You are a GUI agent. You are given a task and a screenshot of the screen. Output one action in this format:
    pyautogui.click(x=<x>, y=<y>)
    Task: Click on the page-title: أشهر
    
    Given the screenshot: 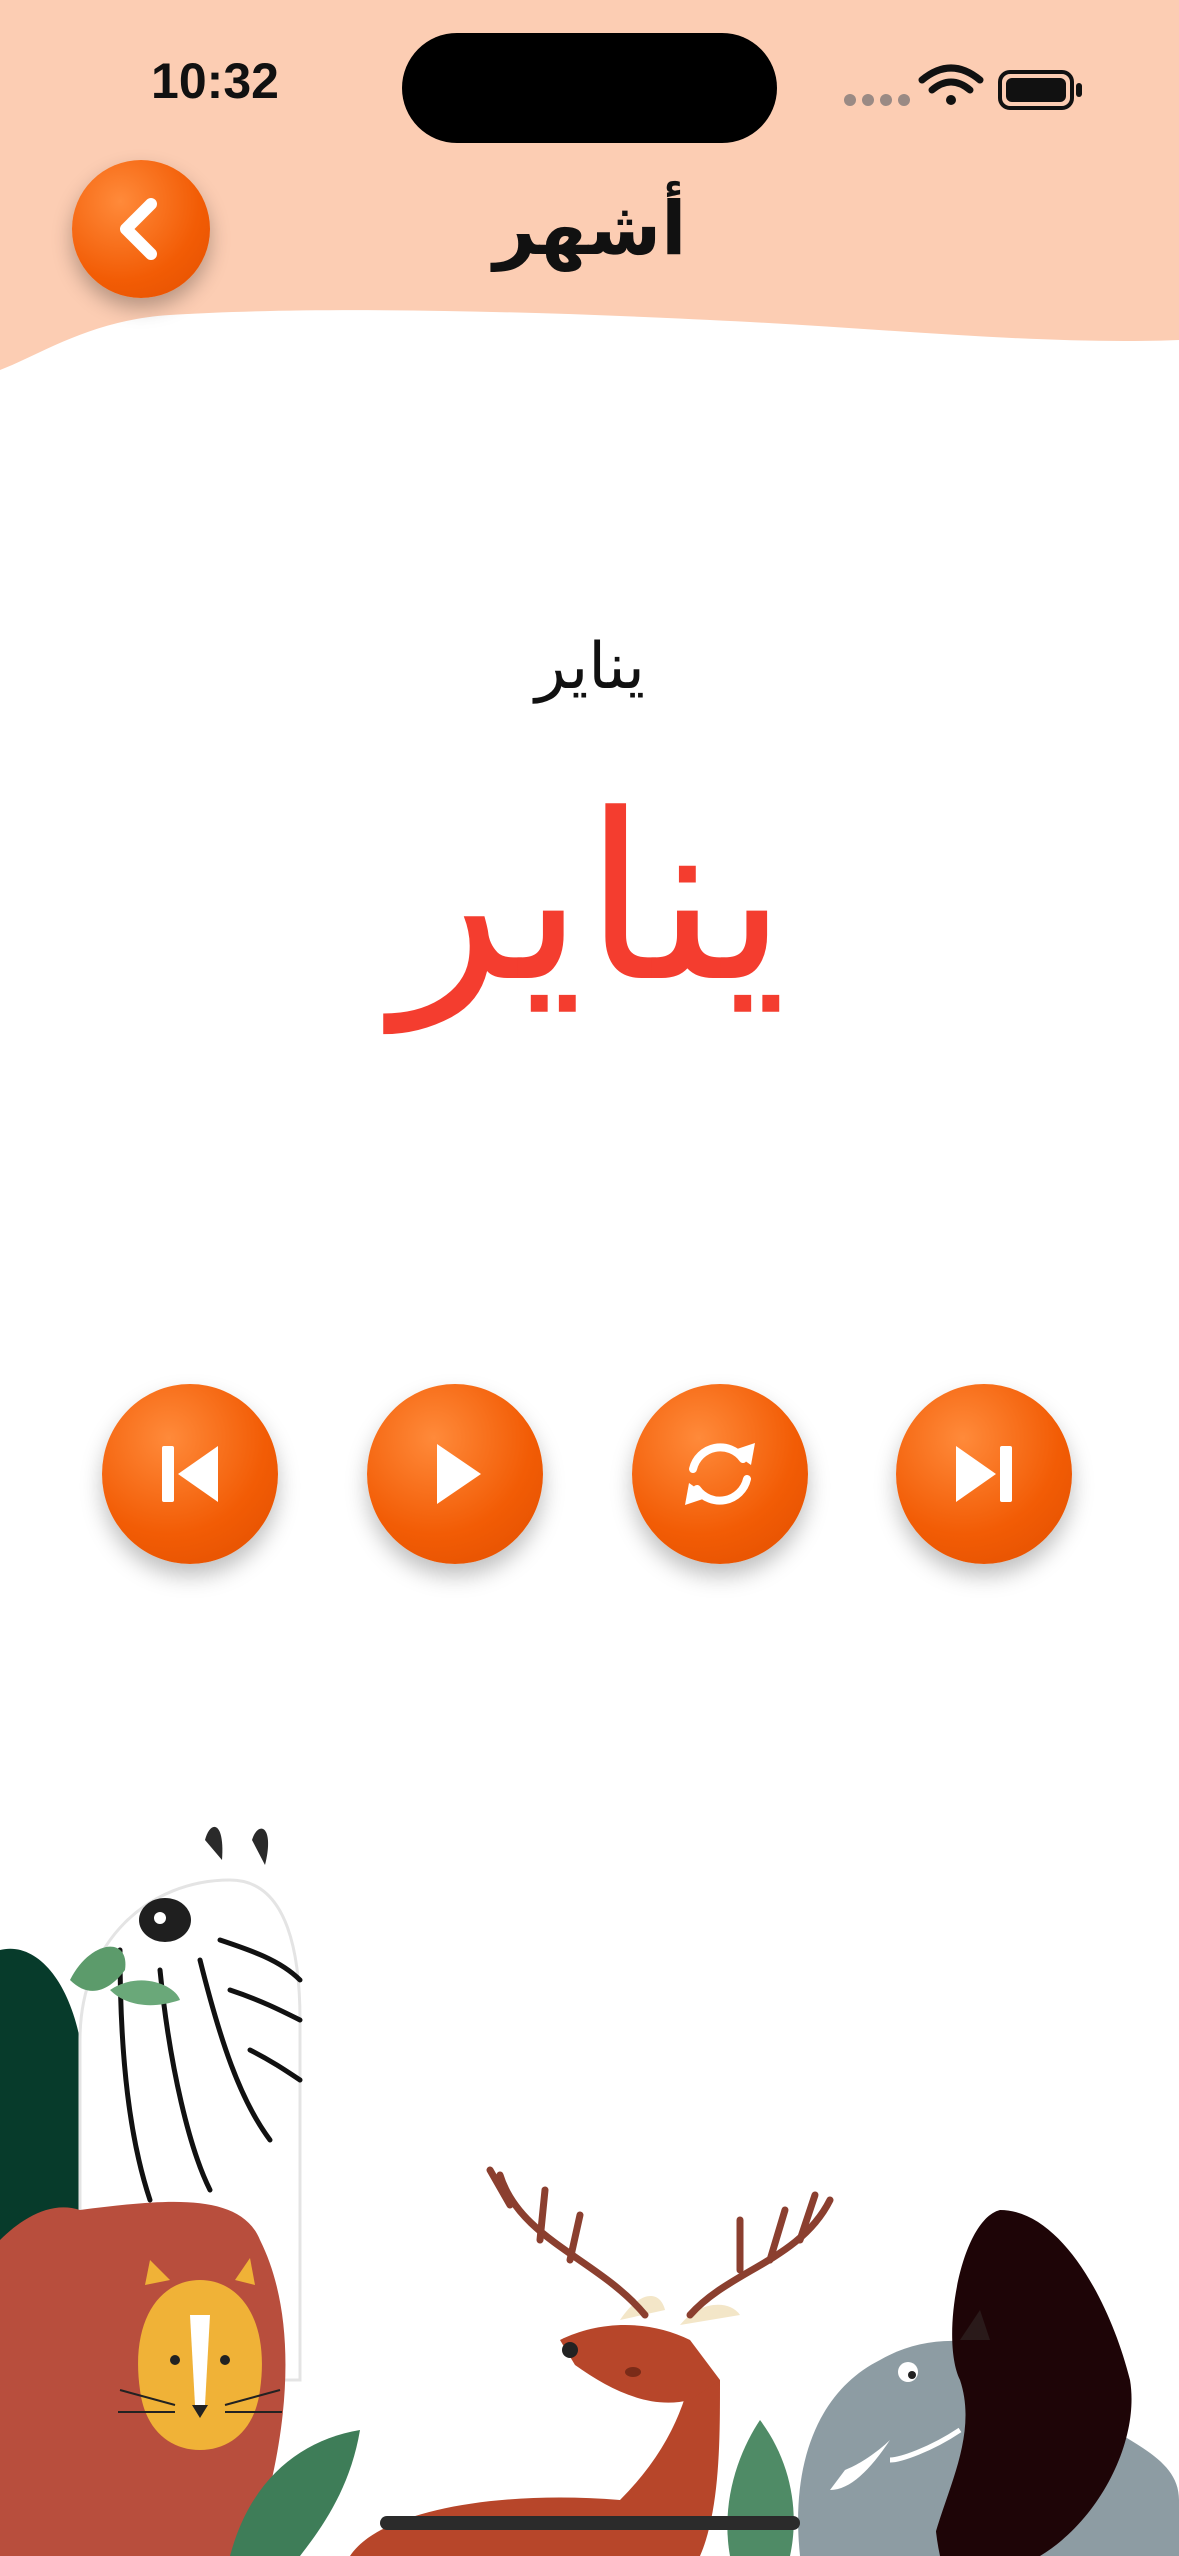 What is the action you would take?
    pyautogui.click(x=590, y=229)
    